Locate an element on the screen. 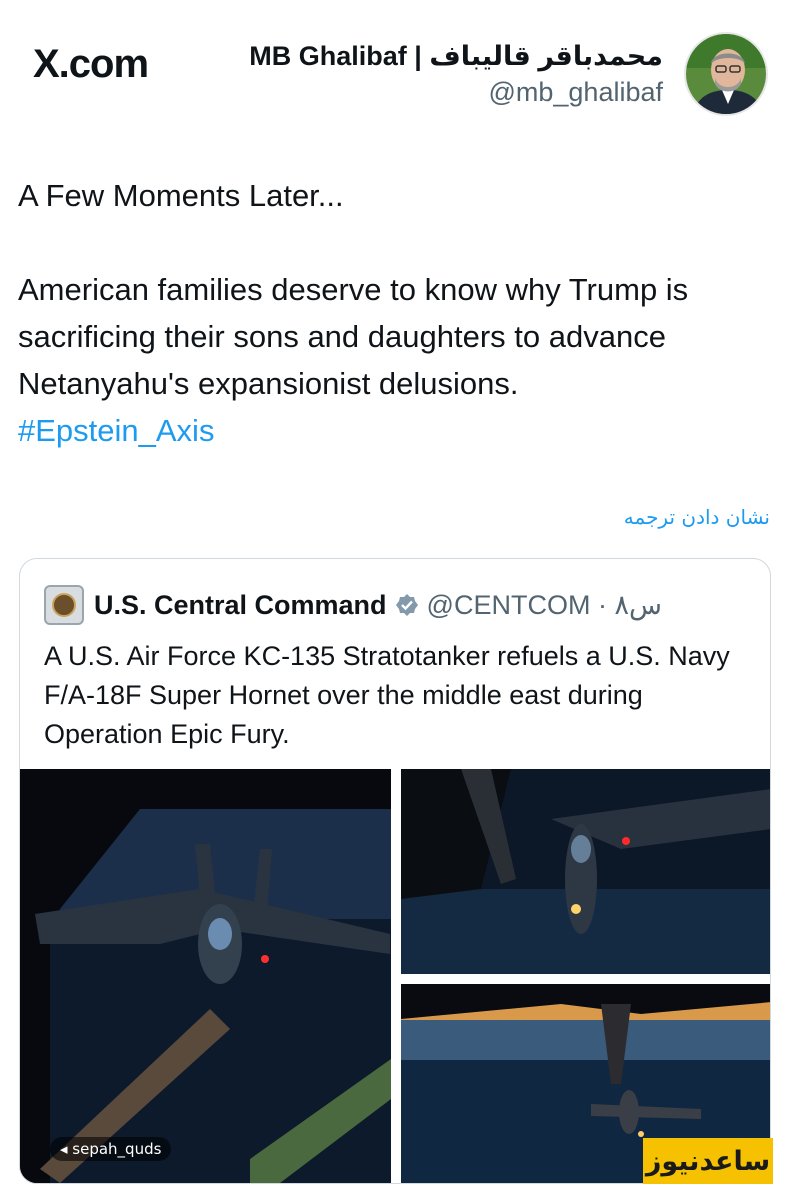 The width and height of the screenshot is (789, 1200). show-translation-link: نشان دادن ترجمه is located at coordinates (697, 517).